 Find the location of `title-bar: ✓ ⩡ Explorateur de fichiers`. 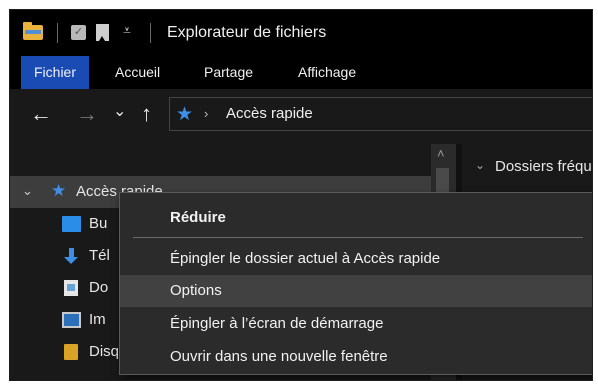

title-bar: ✓ ⩡ Explorateur de fichiers is located at coordinates (301, 33).